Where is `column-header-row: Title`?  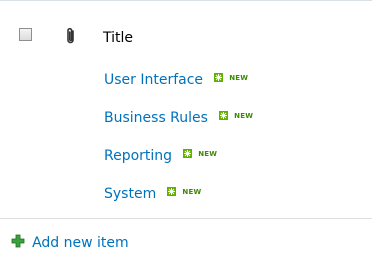
column-header-row: Title is located at coordinates (186, 41).